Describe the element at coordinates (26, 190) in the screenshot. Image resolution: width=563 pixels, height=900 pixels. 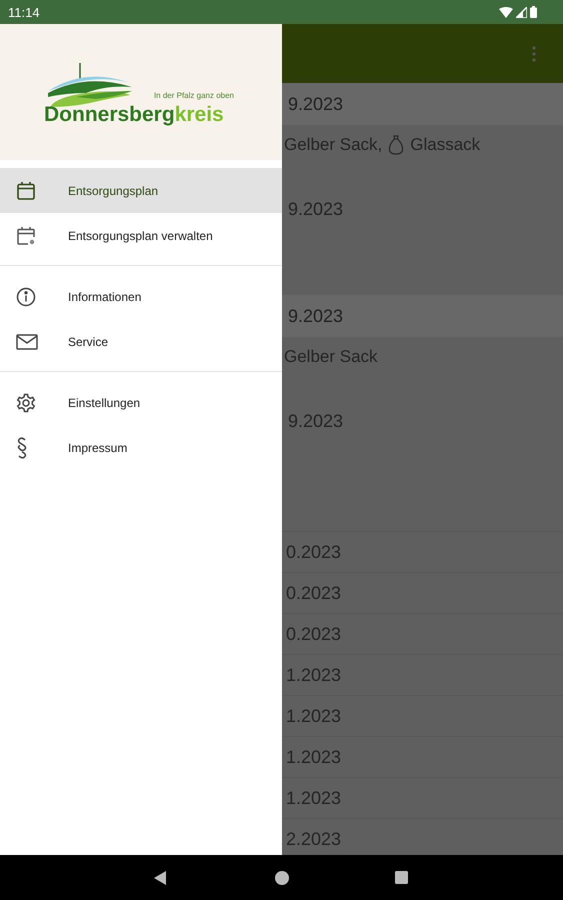
I see `calendar-icon` at that location.